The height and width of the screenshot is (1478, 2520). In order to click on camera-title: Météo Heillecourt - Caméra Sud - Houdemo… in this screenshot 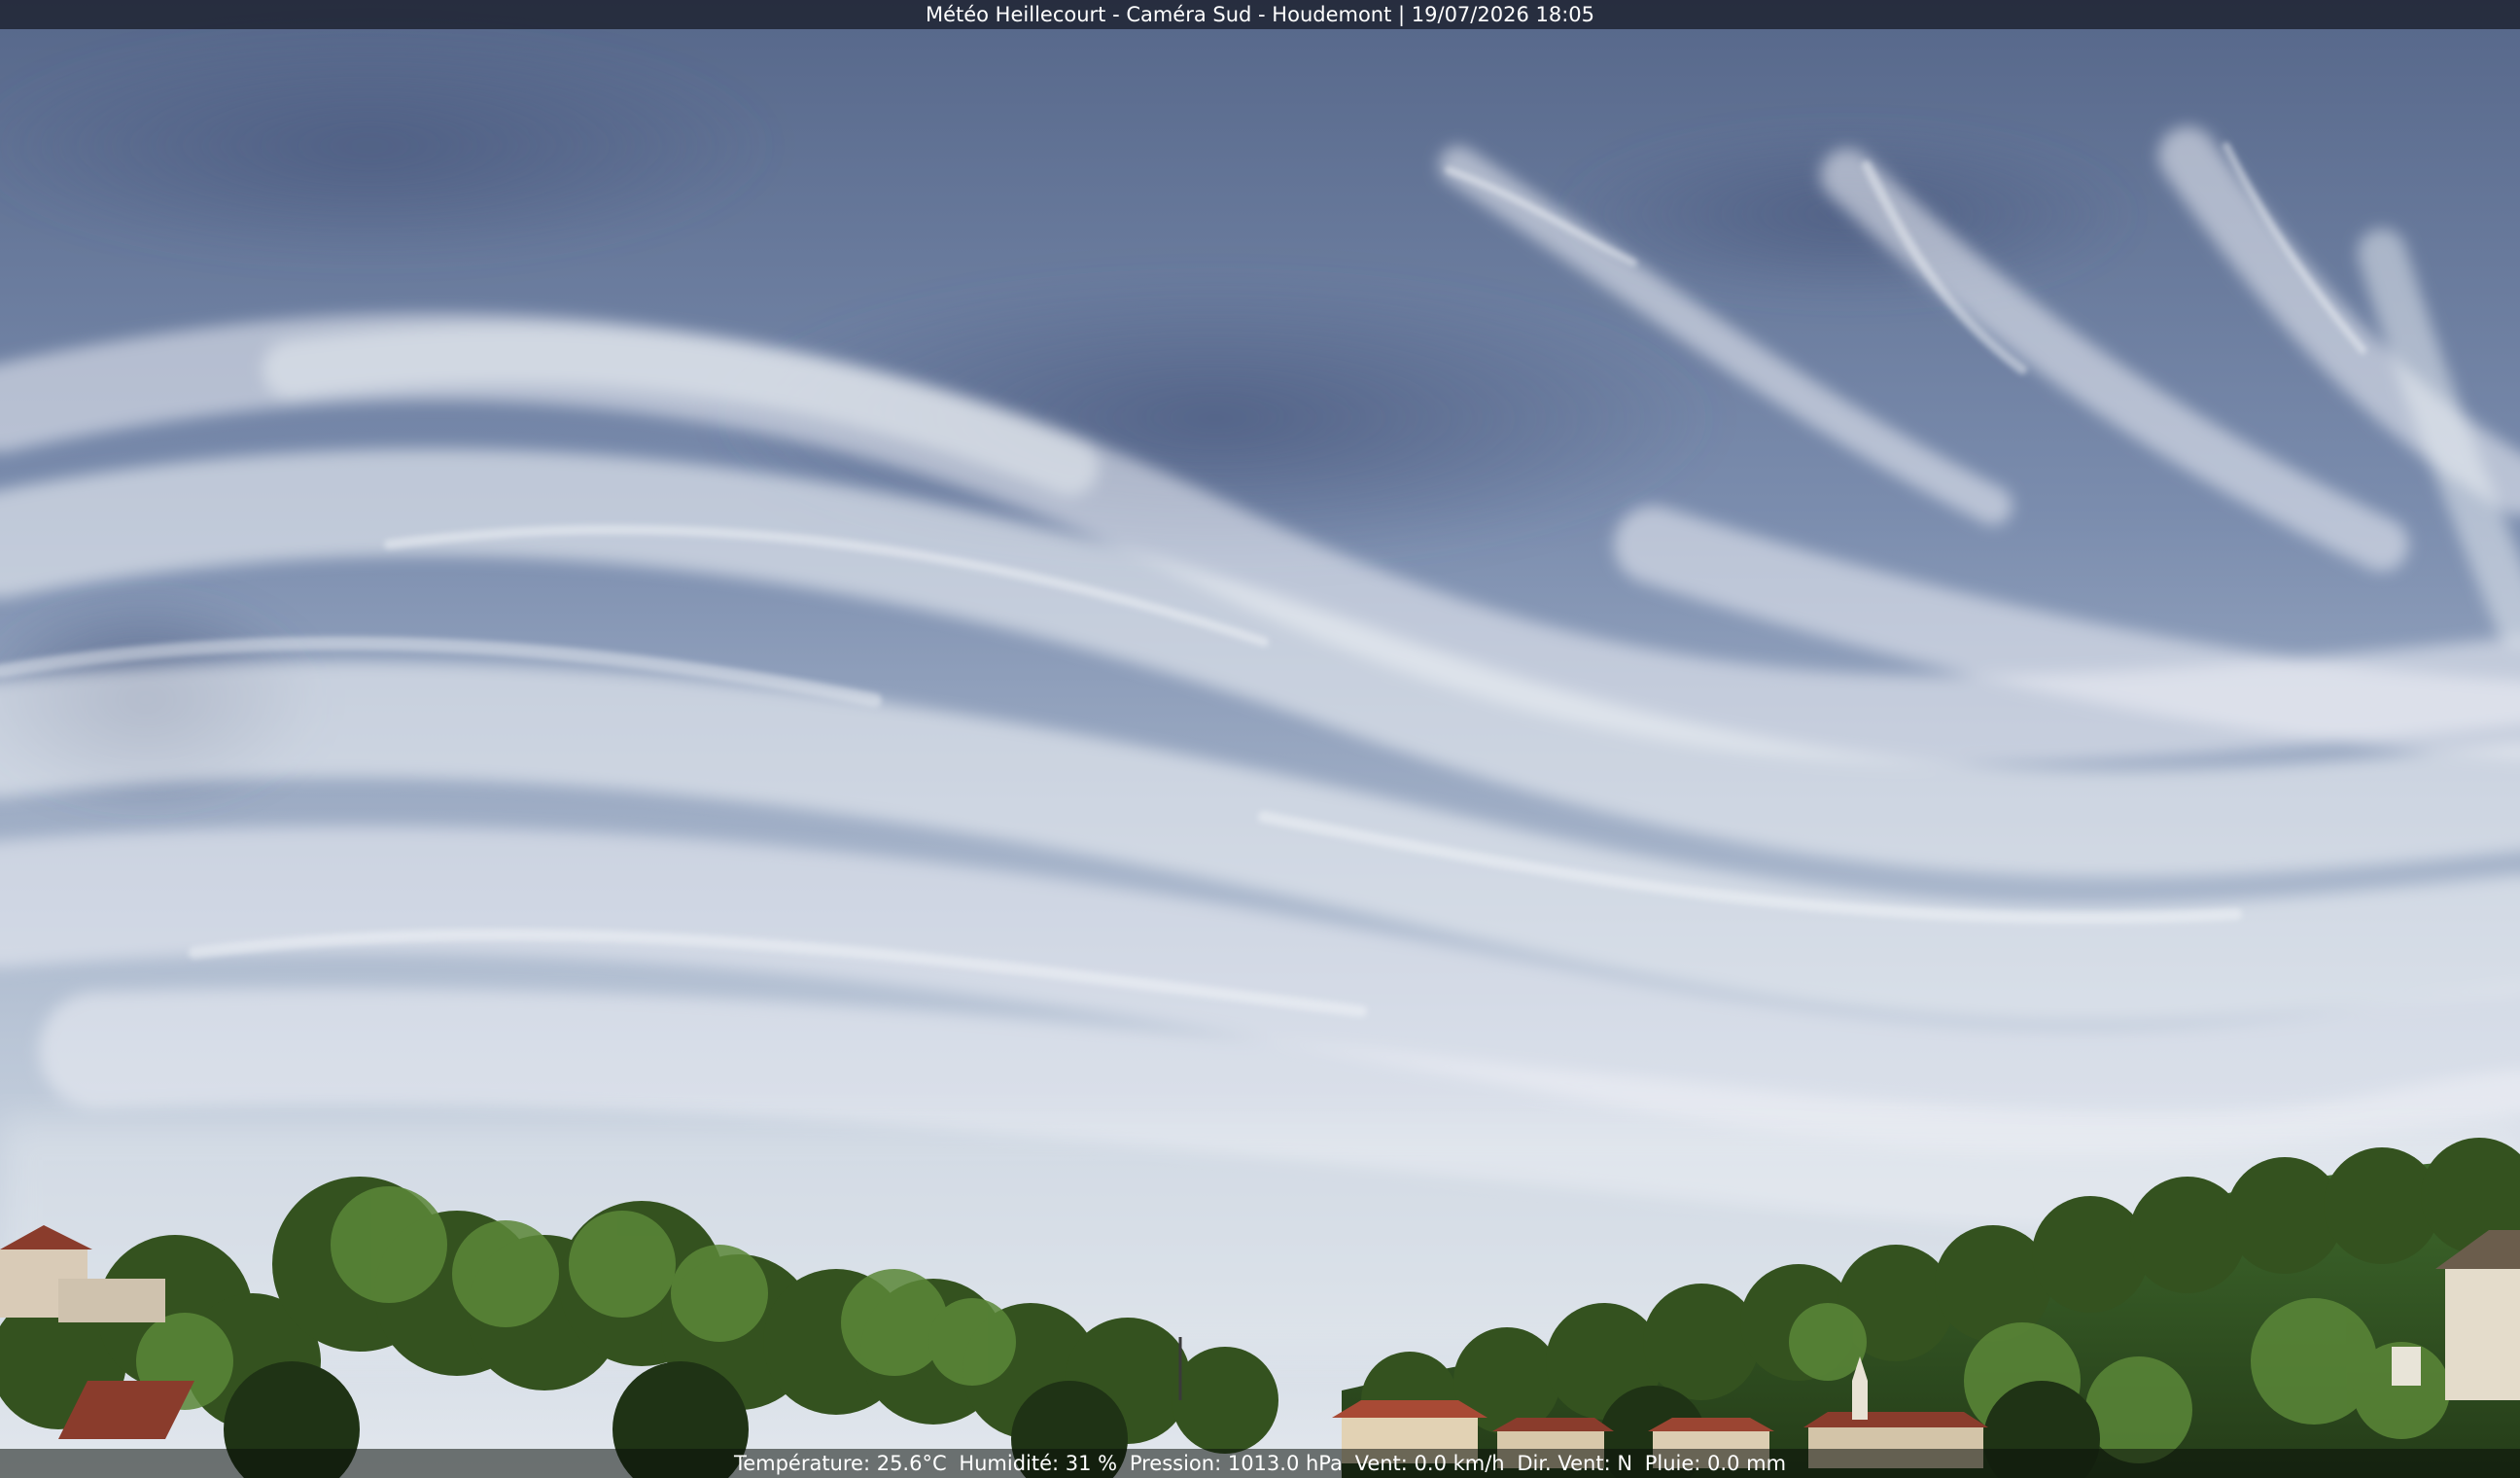, I will do `click(1260, 14)`.